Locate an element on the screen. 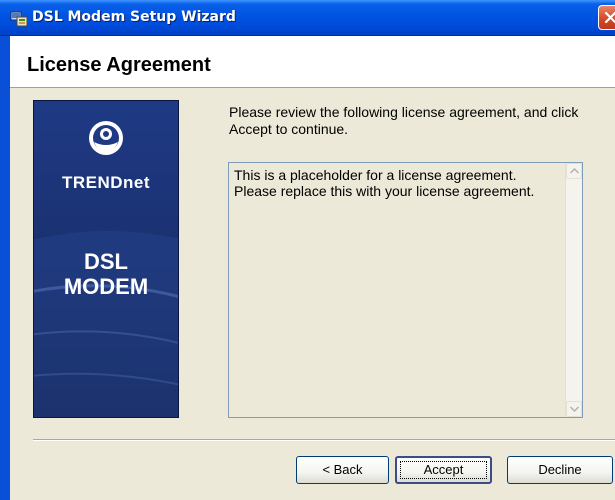  arrow-up-icon is located at coordinates (574, 171).